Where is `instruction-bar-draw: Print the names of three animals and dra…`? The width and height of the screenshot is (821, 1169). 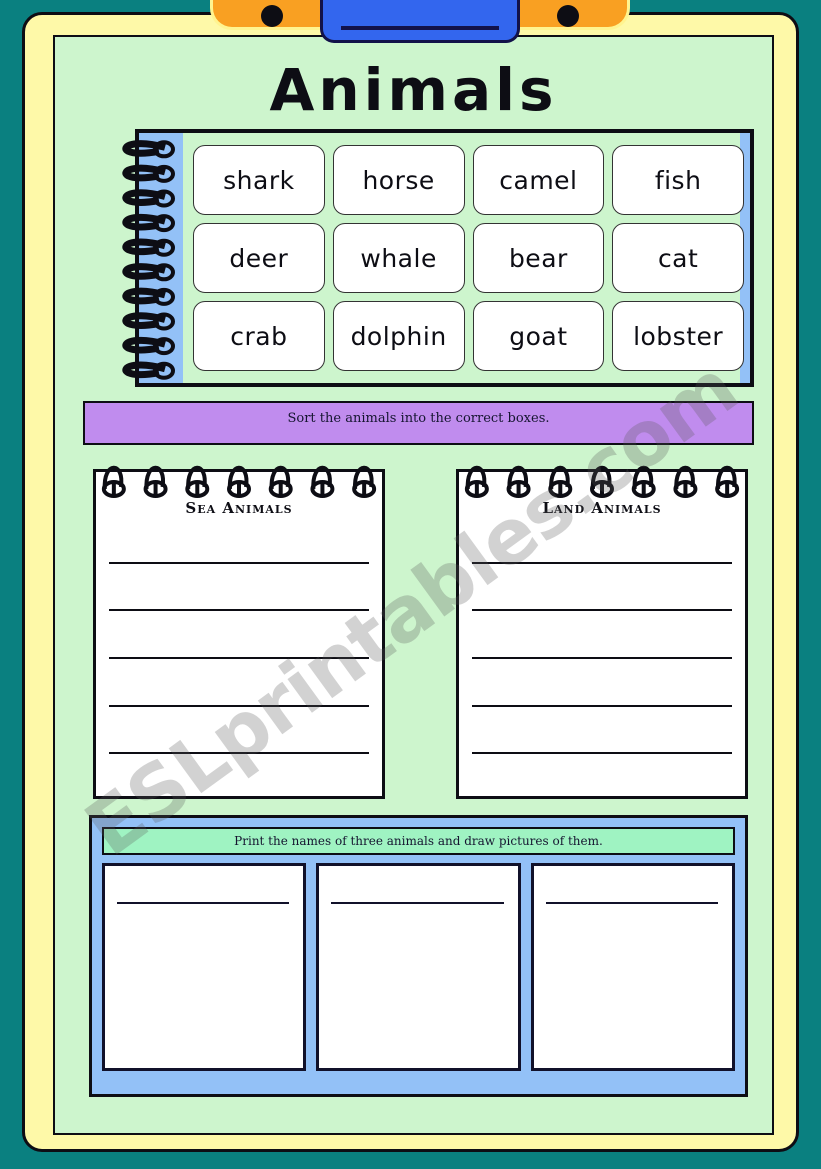
instruction-bar-draw: Print the names of three animals and dra… is located at coordinates (418, 841).